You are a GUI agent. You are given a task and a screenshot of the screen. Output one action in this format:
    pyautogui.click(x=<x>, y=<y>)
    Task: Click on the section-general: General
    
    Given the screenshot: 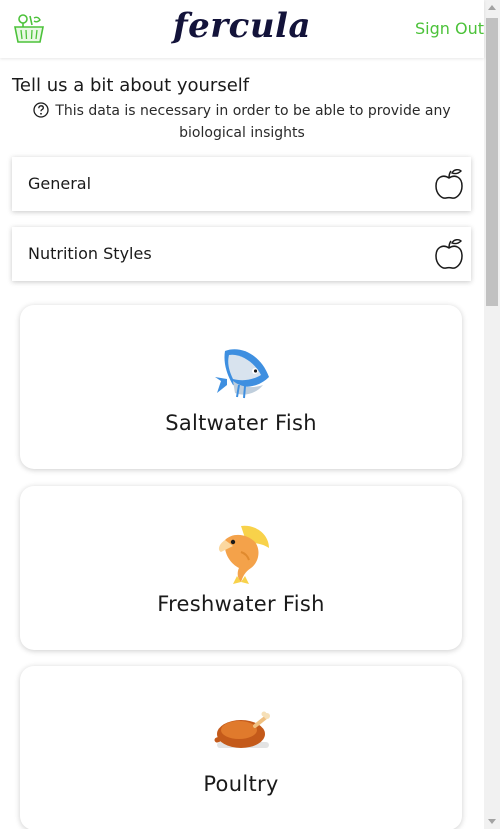 What is the action you would take?
    pyautogui.click(x=241, y=184)
    